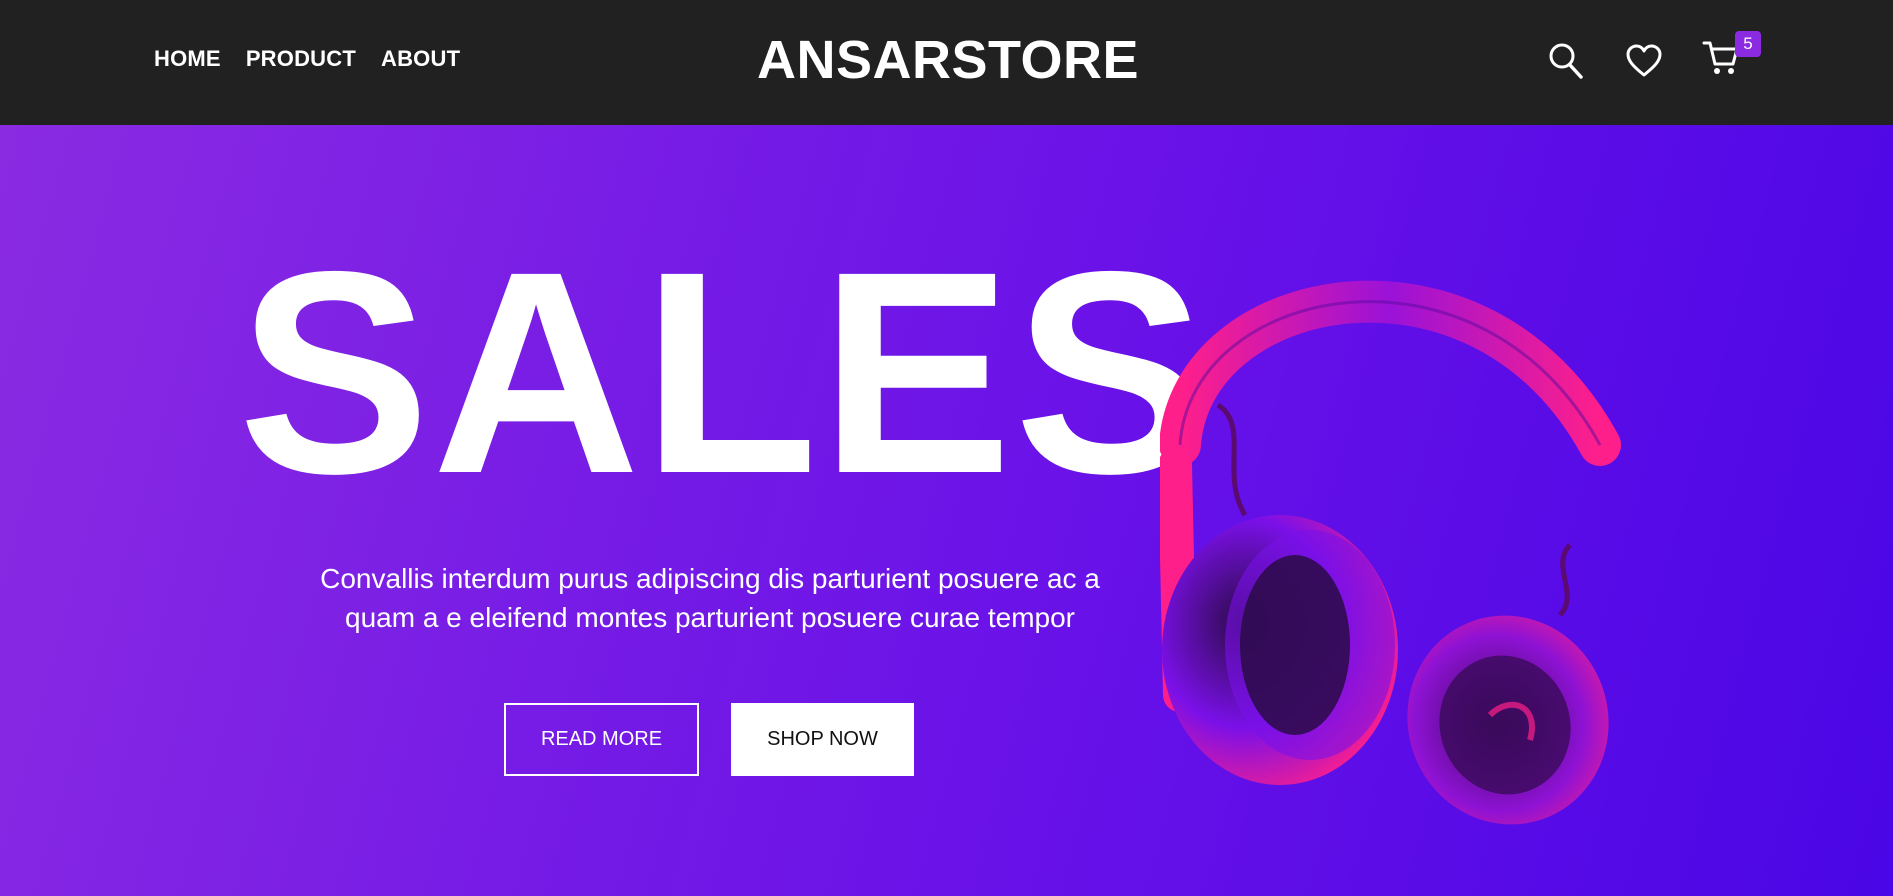  I want to click on read-more-button: READ MORE, so click(601, 739).